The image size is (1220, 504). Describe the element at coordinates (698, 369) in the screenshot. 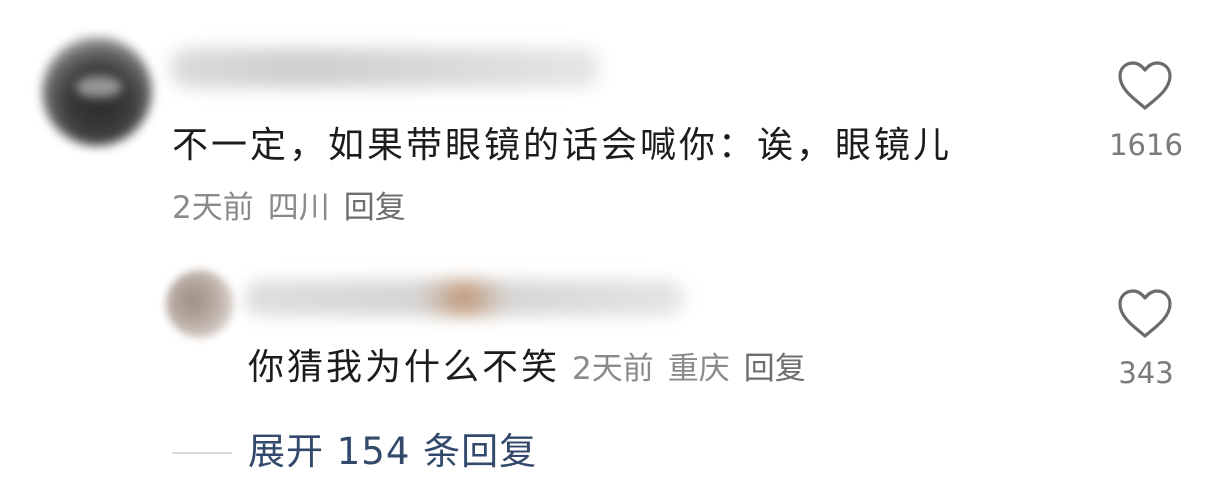

I see `reply-location: 重庆` at that location.